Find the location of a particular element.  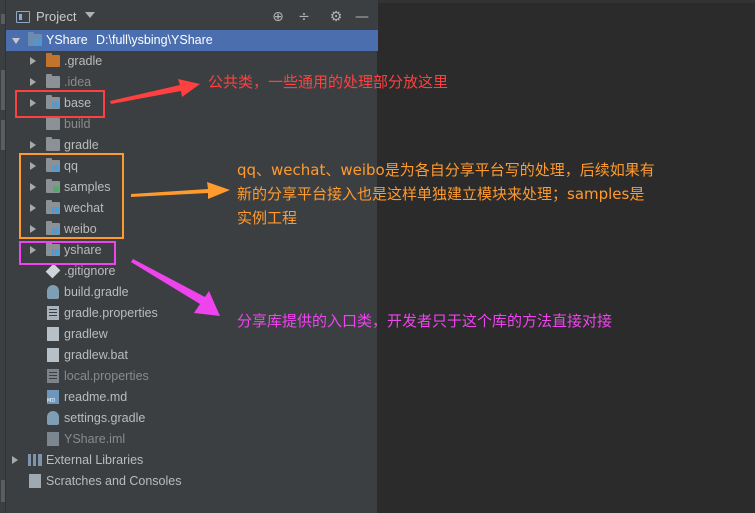

markdown-file-icon is located at coordinates (53, 397).